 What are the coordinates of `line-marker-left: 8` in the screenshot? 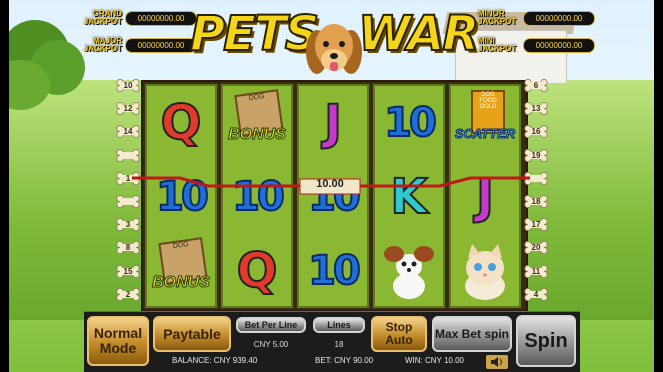 It's located at (128, 248).